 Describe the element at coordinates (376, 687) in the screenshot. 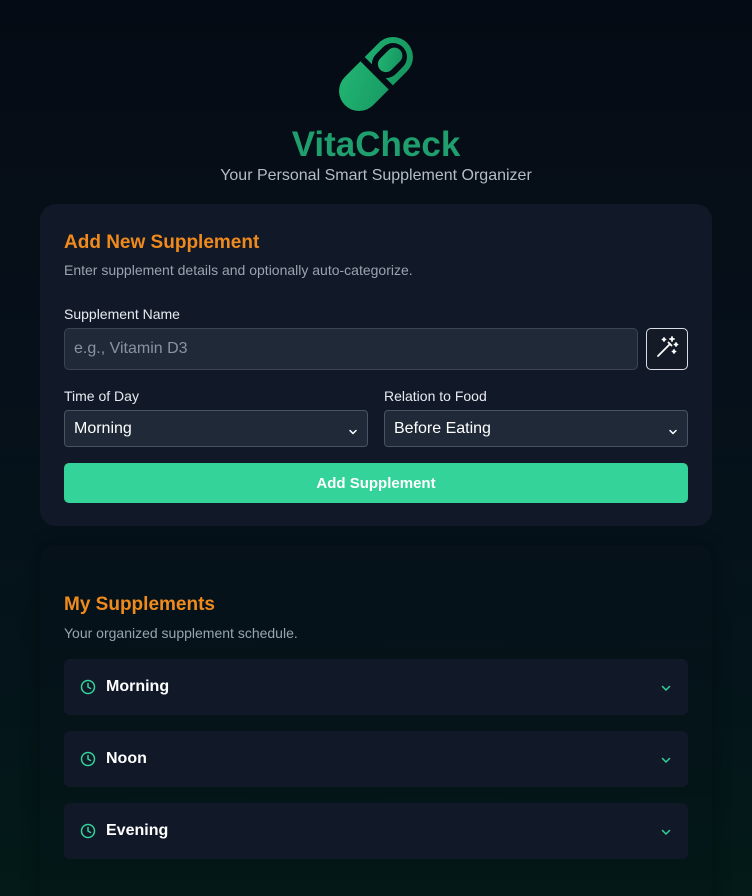

I see `group-morning: Morning` at that location.